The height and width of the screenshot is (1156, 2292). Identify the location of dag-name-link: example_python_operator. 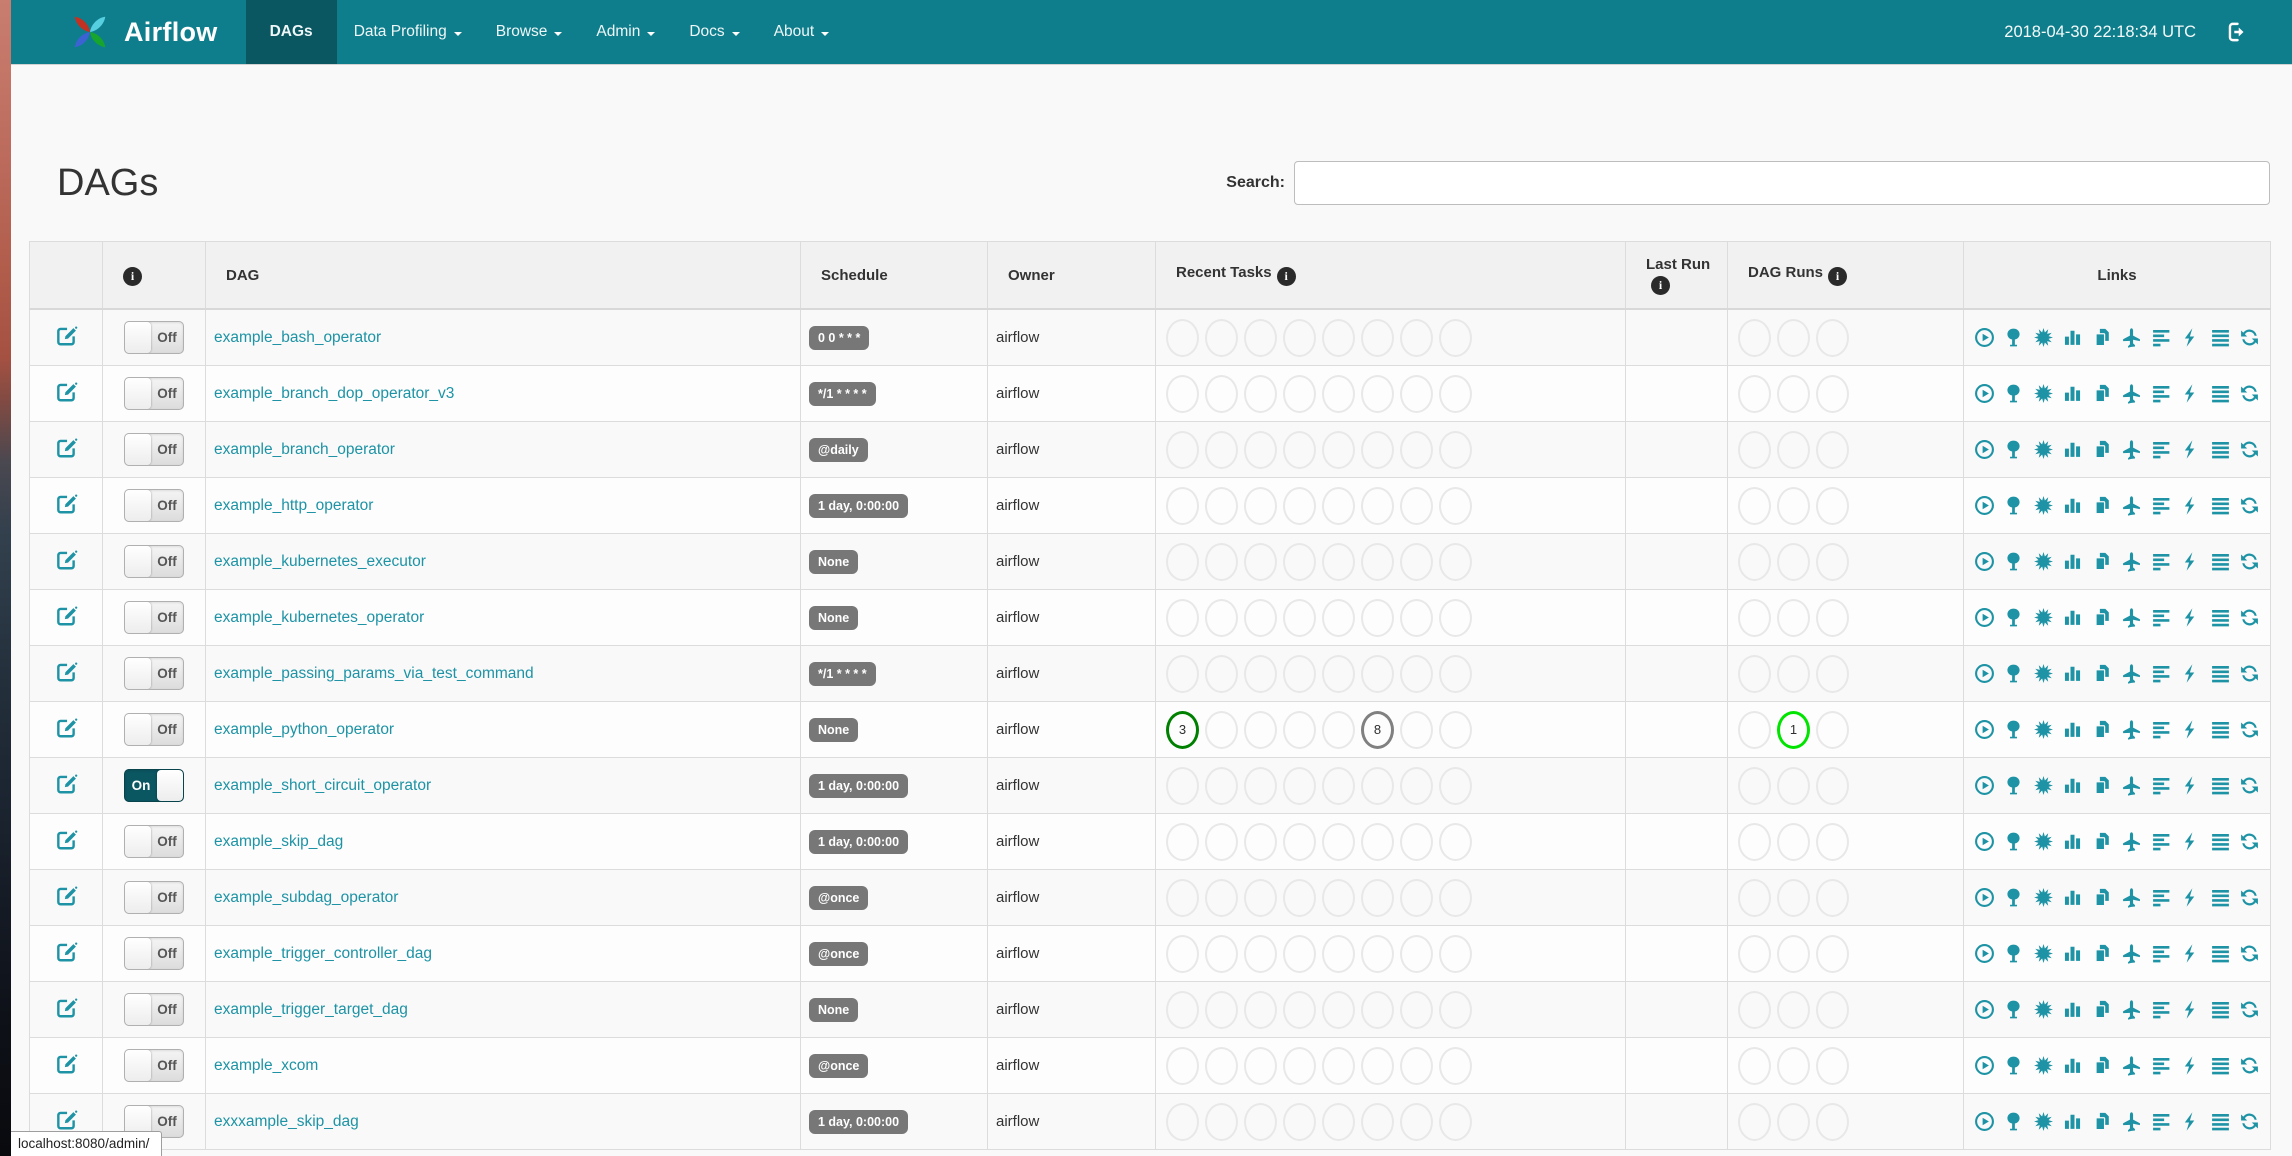
(304, 729).